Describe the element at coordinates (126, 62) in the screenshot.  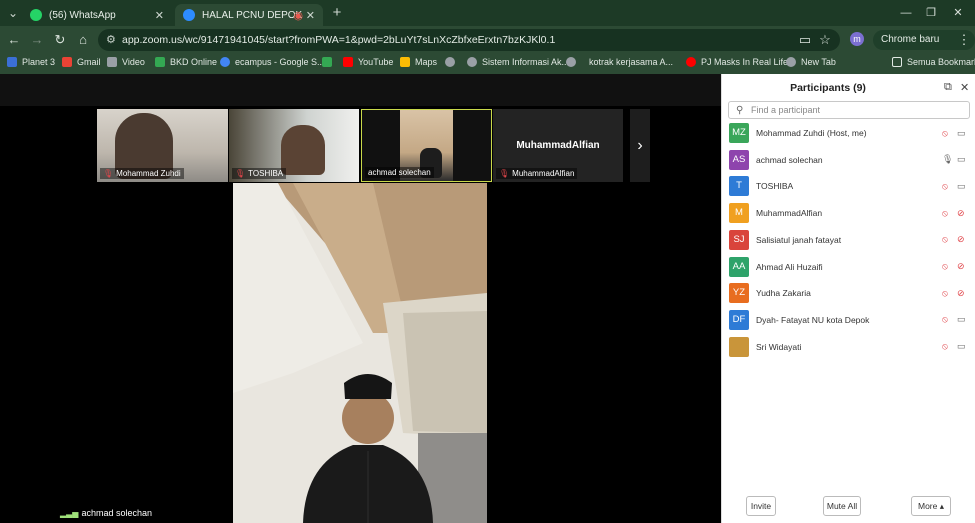
I see `bookmark-item: Video` at that location.